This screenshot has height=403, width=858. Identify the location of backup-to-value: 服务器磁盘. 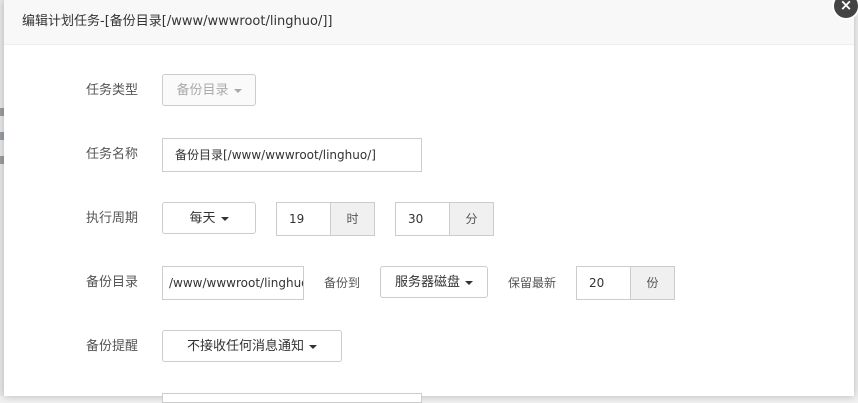
(427, 282).